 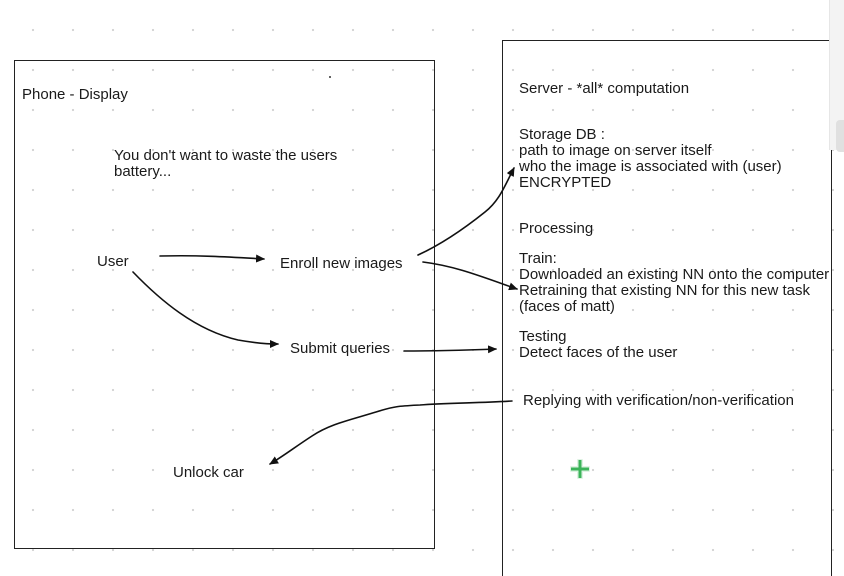 I want to click on plus-cursor-icon, so click(x=580, y=469).